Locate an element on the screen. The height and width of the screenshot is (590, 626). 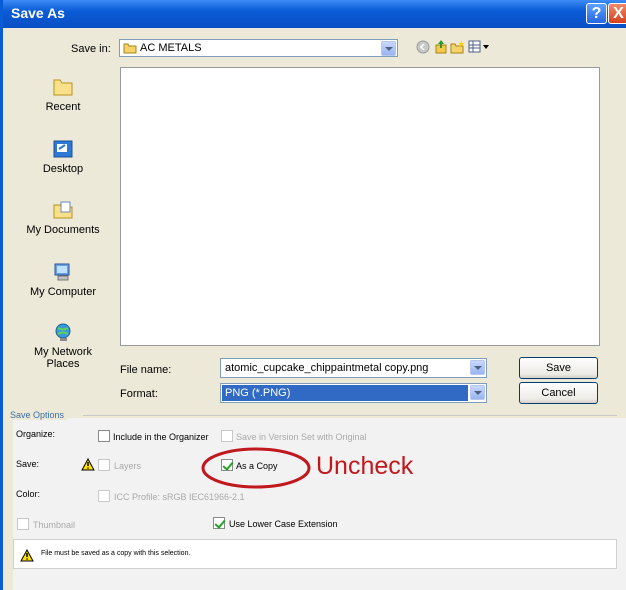
place-my-documents-label: My Documents is located at coordinates (63, 230).